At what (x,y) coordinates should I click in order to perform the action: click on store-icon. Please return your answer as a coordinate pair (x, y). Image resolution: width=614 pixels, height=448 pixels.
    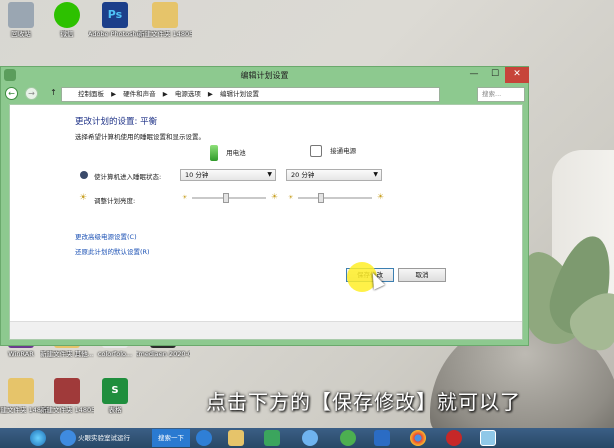
    Looking at the image, I should click on (272, 438).